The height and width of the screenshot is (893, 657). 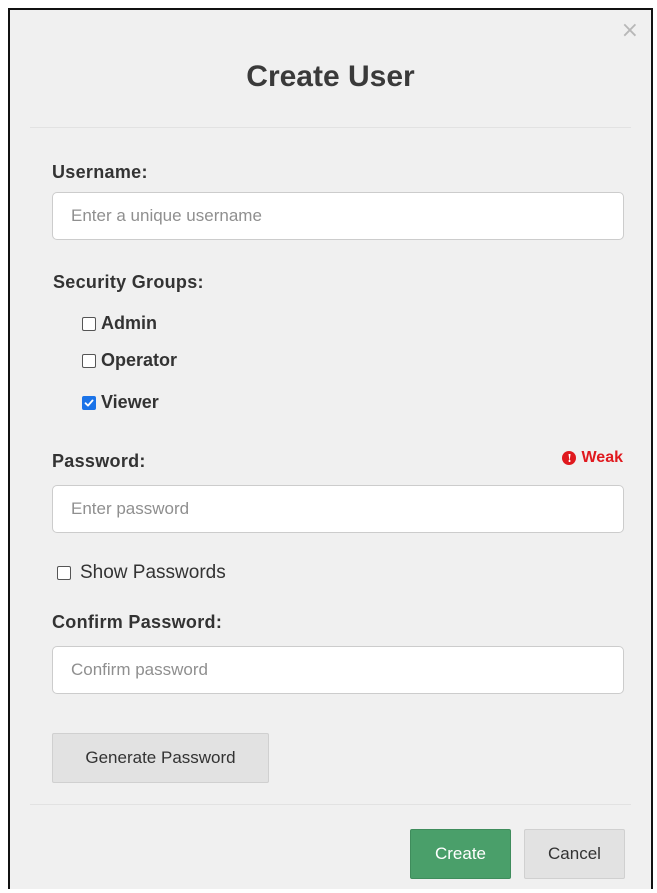 I want to click on password-strength-indicator: ! Weak, so click(x=592, y=458).